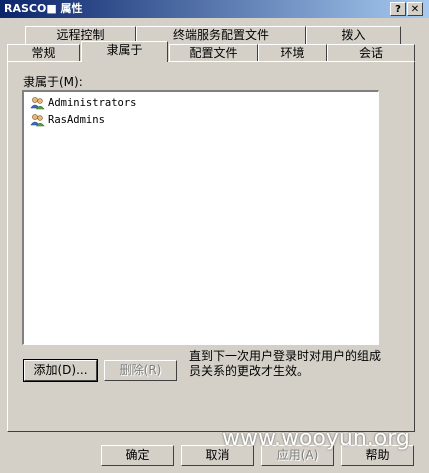 The height and width of the screenshot is (473, 429). I want to click on info-note: 直到下一次用户登录时对用户的组成员关系的更改才生效。, so click(285, 363).